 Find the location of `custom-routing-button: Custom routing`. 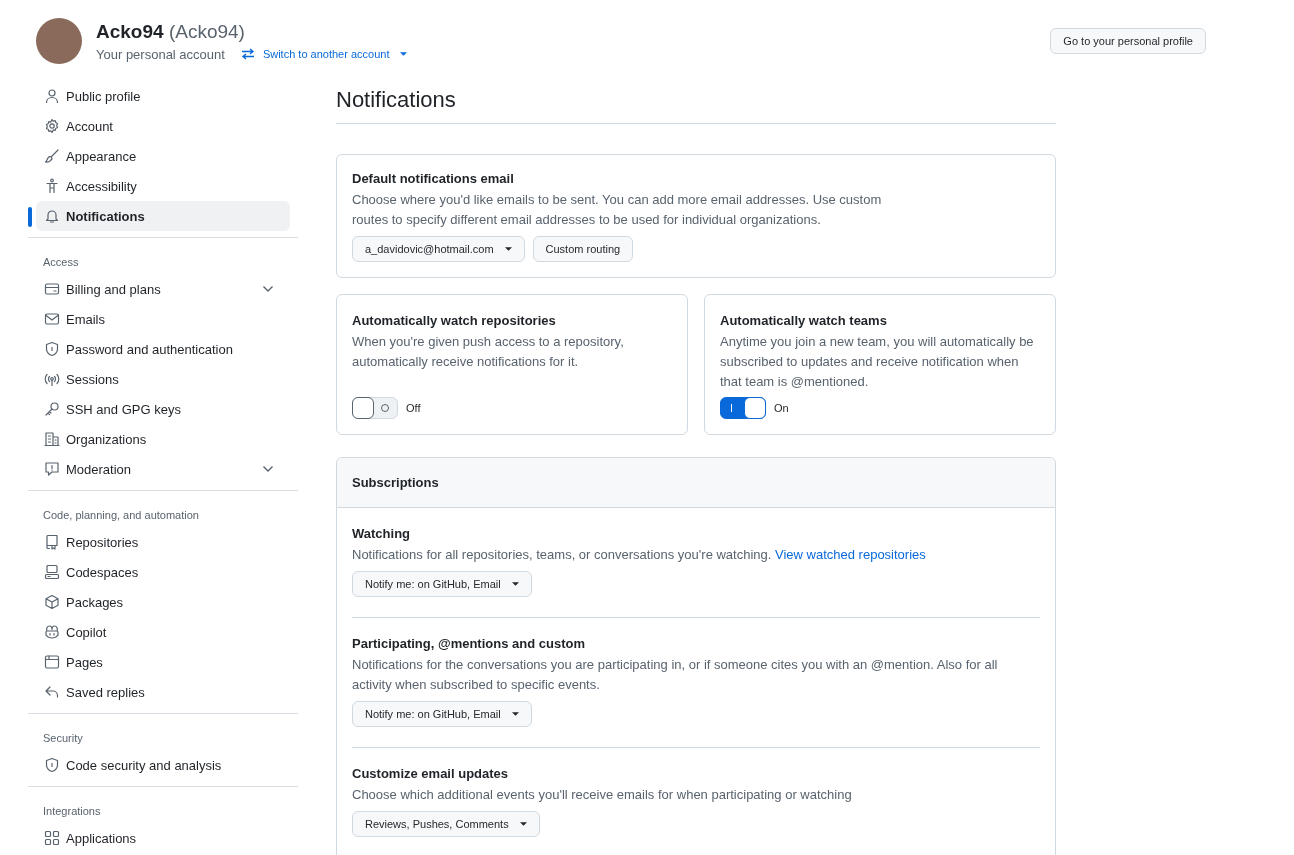

custom-routing-button: Custom routing is located at coordinates (583, 249).